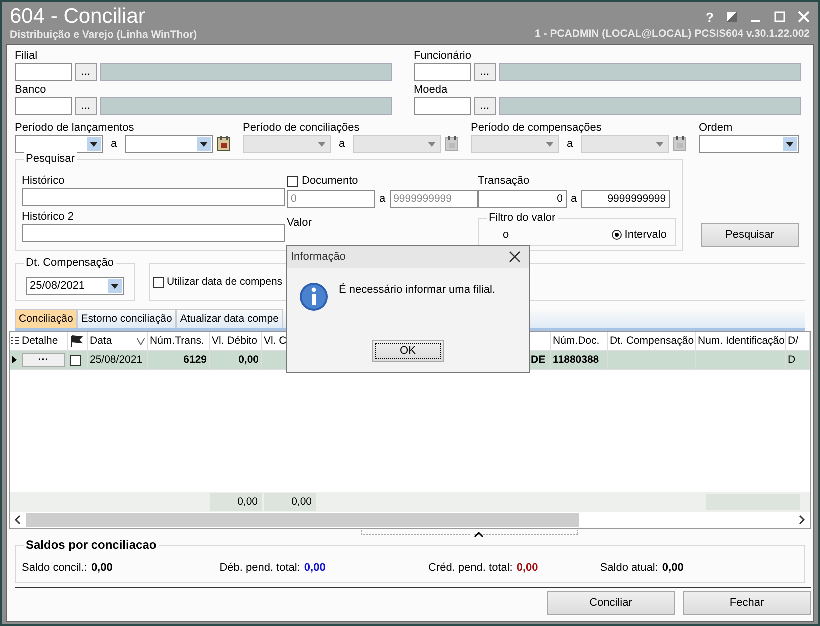  What do you see at coordinates (515, 257) in the screenshot?
I see `close-icon` at bounding box center [515, 257].